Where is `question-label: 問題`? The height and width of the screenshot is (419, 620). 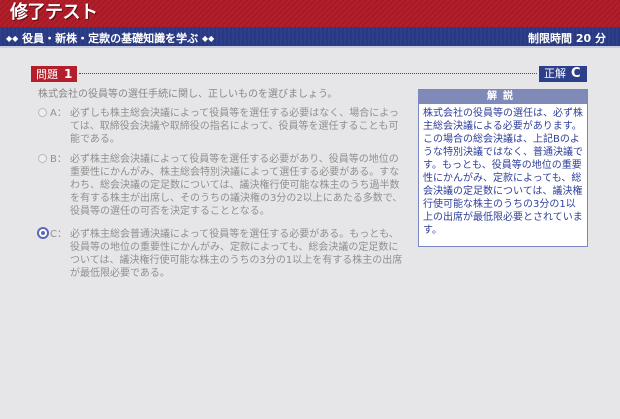
question-label: 問題 is located at coordinates (47, 74).